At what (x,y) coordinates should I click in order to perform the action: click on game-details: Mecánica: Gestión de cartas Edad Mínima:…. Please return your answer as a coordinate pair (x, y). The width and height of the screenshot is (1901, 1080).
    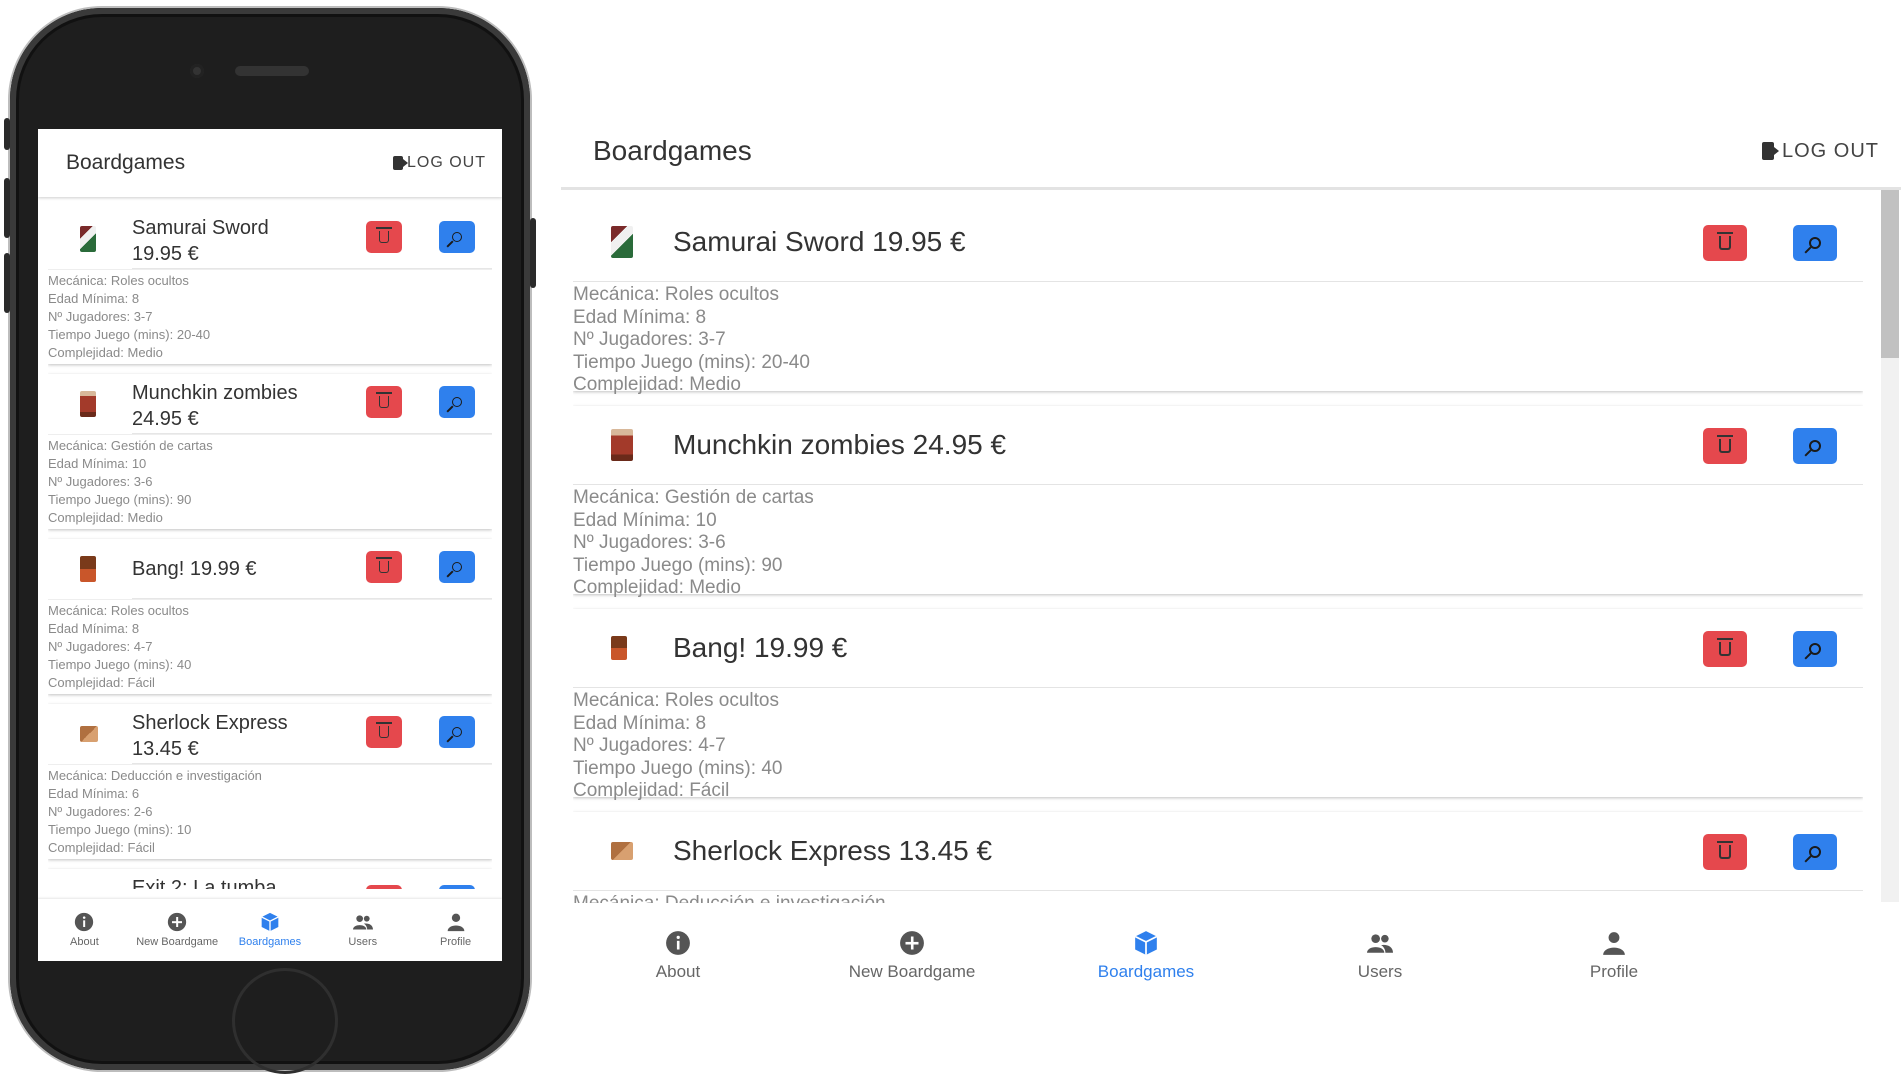
    Looking at the image, I should click on (270, 480).